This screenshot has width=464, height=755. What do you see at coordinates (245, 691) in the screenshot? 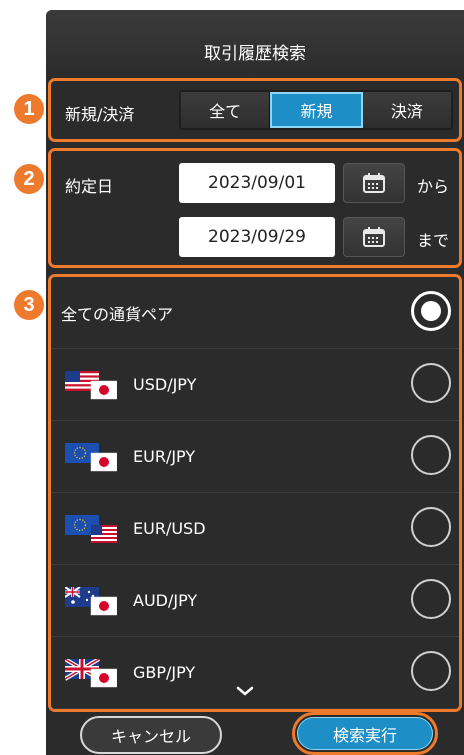
I see `chevron-down-icon` at bounding box center [245, 691].